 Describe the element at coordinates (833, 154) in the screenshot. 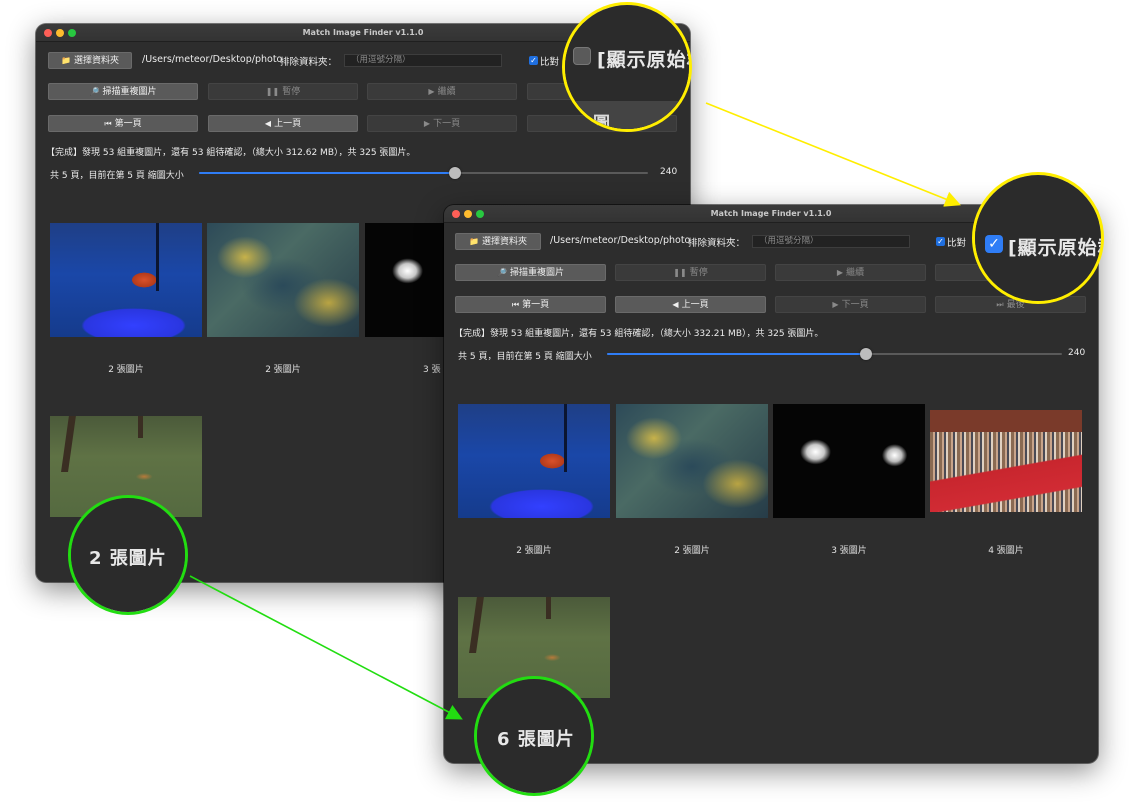

I see `yellow-arrow` at that location.